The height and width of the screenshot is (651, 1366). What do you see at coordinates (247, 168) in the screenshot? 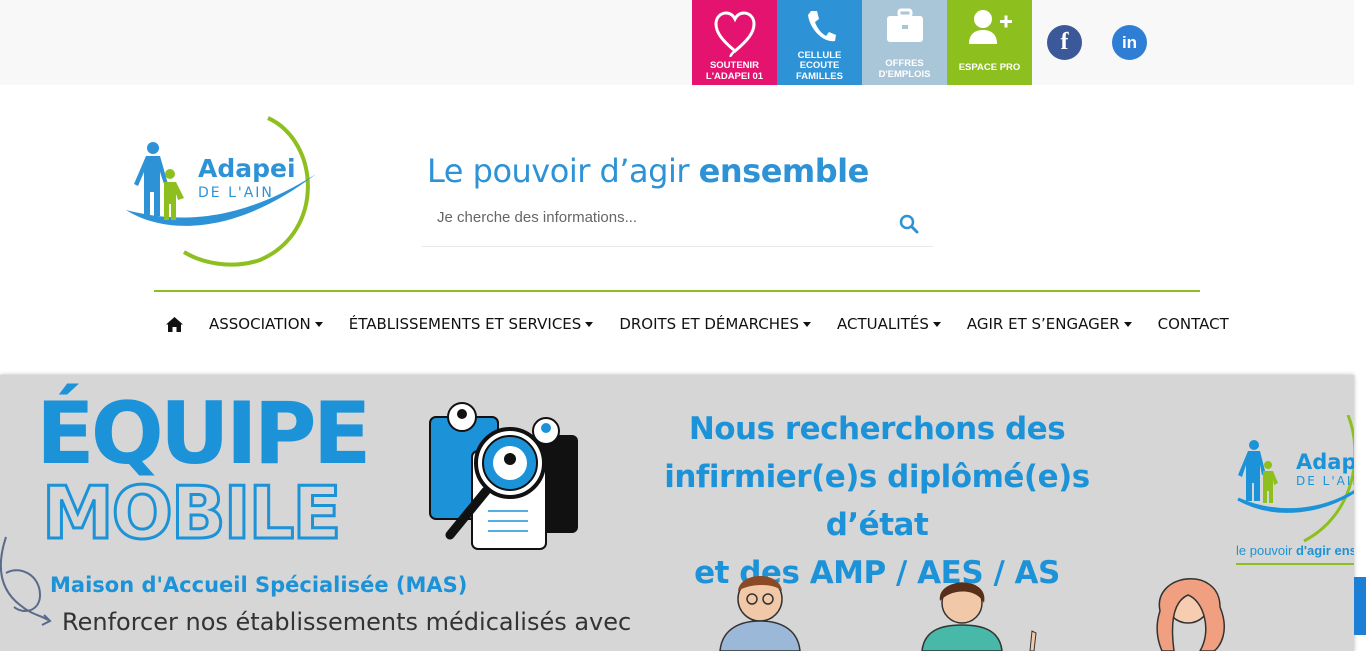
I see `logo-name: Adapei` at bounding box center [247, 168].